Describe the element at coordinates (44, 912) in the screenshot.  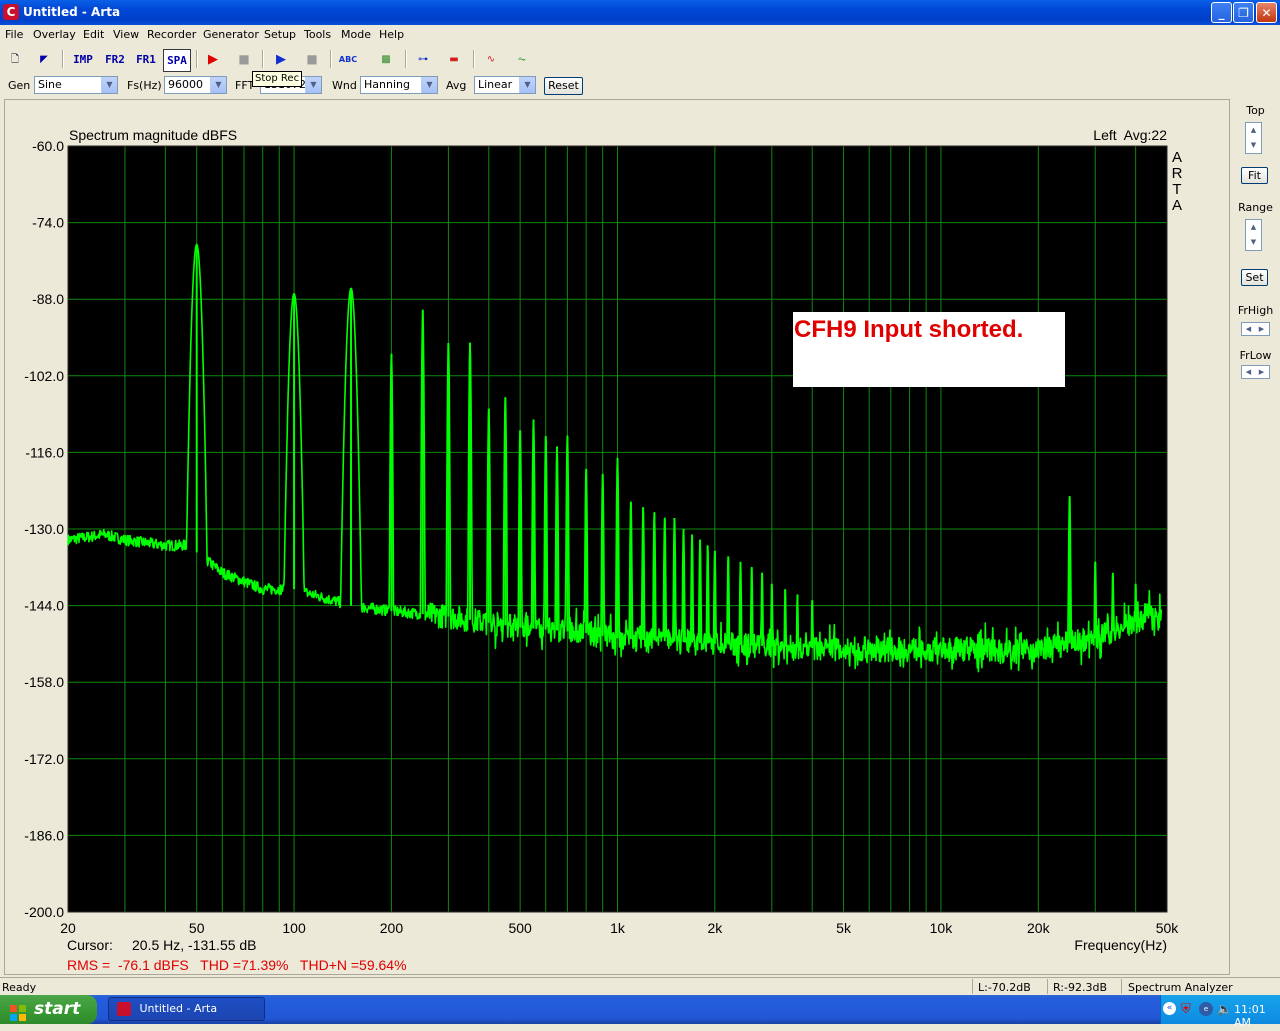
I see `y-tick-label: -200.0` at that location.